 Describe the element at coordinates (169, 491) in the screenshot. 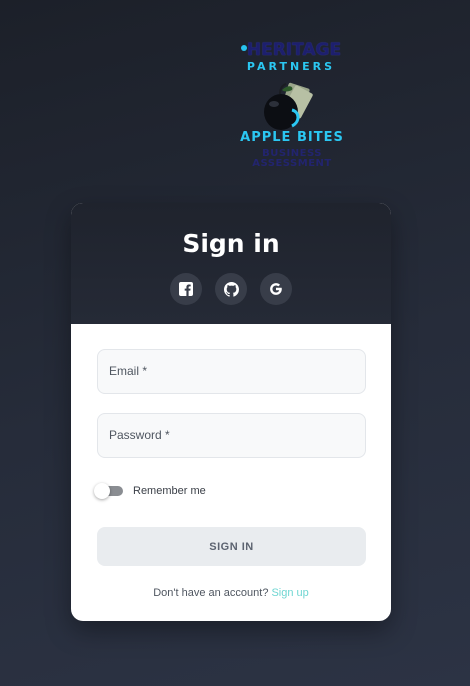

I see `remember-me-label: Remember me` at that location.